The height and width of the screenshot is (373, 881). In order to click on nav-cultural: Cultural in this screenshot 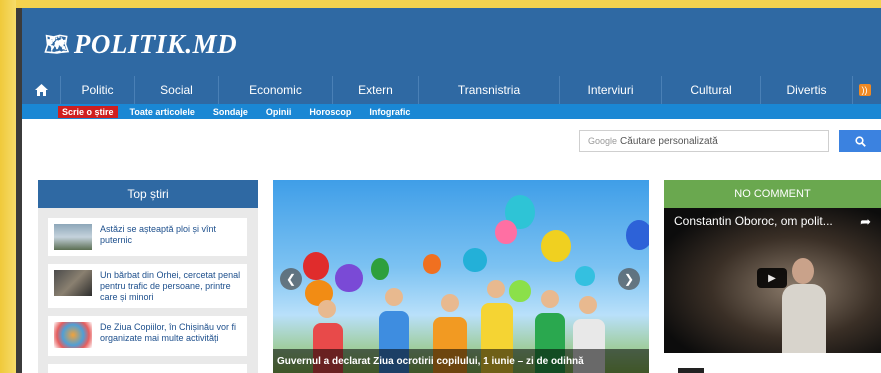, I will do `click(710, 90)`.